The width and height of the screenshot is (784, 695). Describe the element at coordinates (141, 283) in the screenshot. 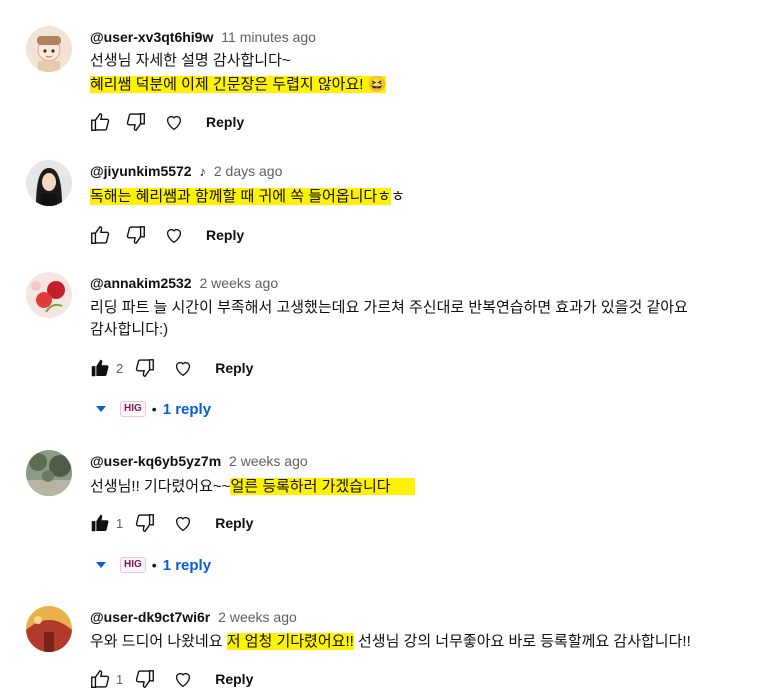

I see `author-name: @annakim2532` at that location.